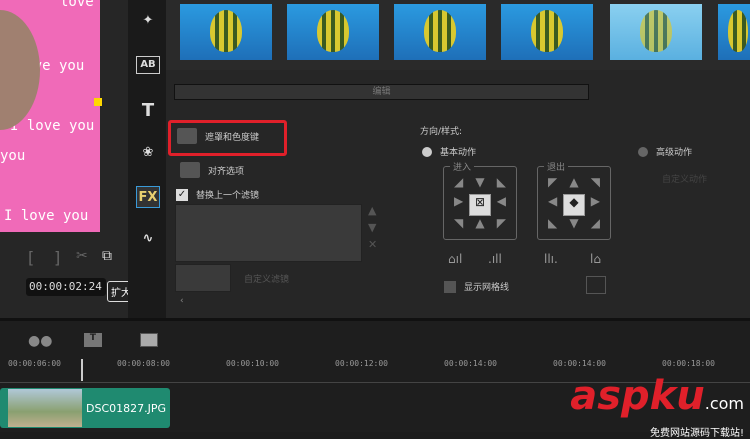 The image size is (750, 439). I want to click on text-icon: T, so click(148, 111).